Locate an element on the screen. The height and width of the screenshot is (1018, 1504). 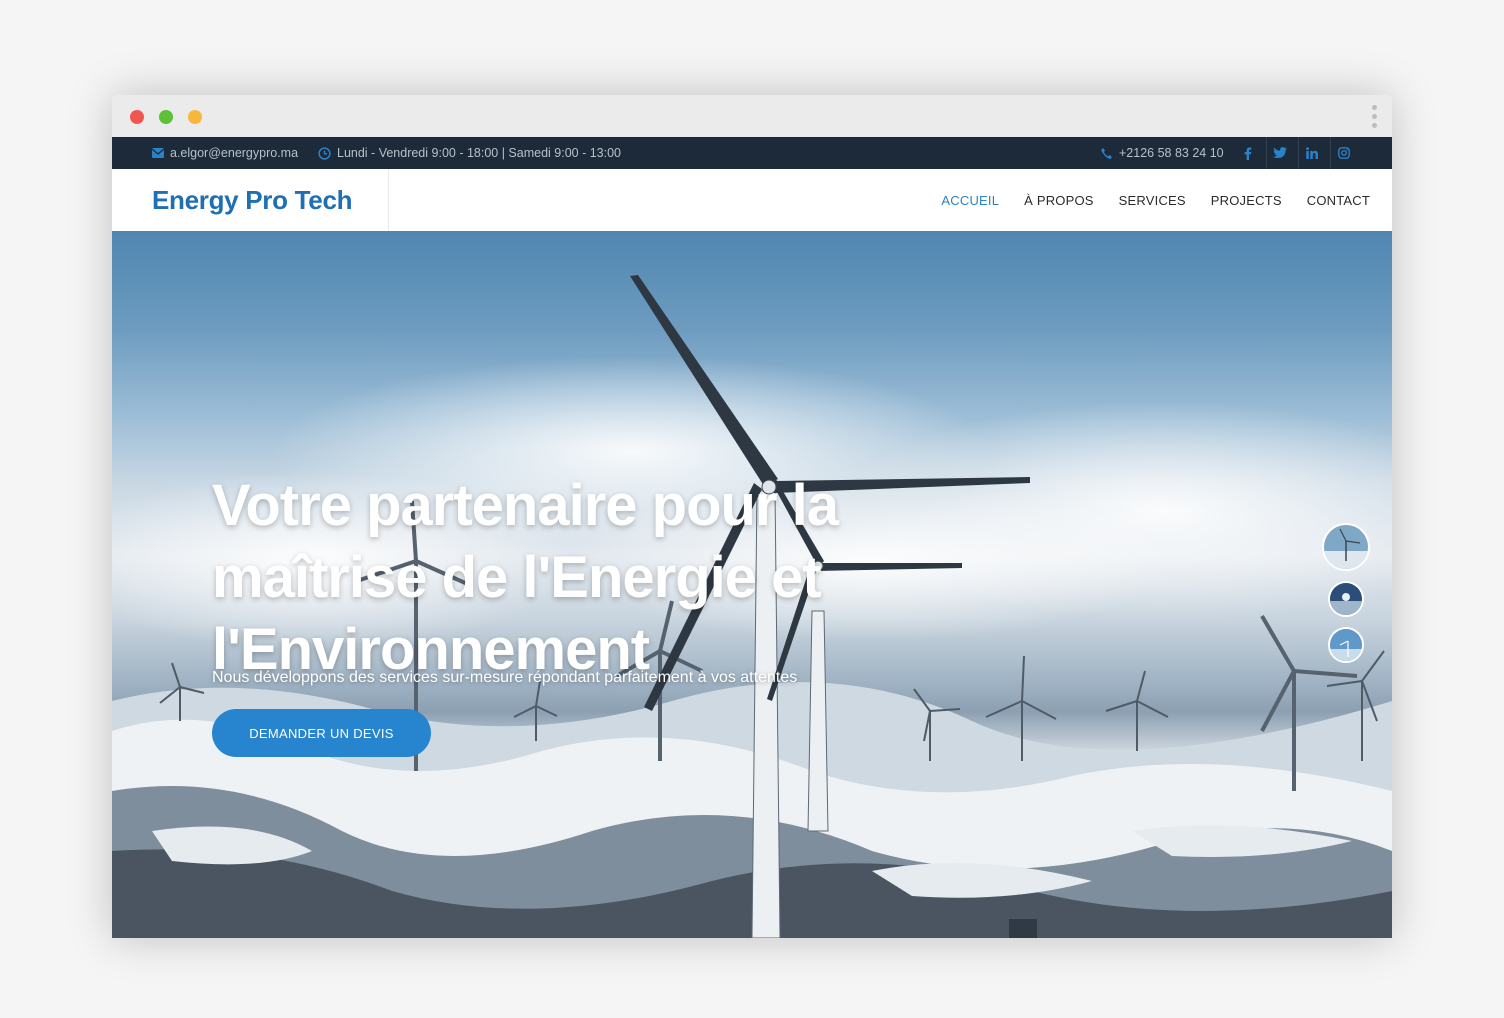
contact-phone: +2126 58 83 24 10 is located at coordinates (1162, 153).